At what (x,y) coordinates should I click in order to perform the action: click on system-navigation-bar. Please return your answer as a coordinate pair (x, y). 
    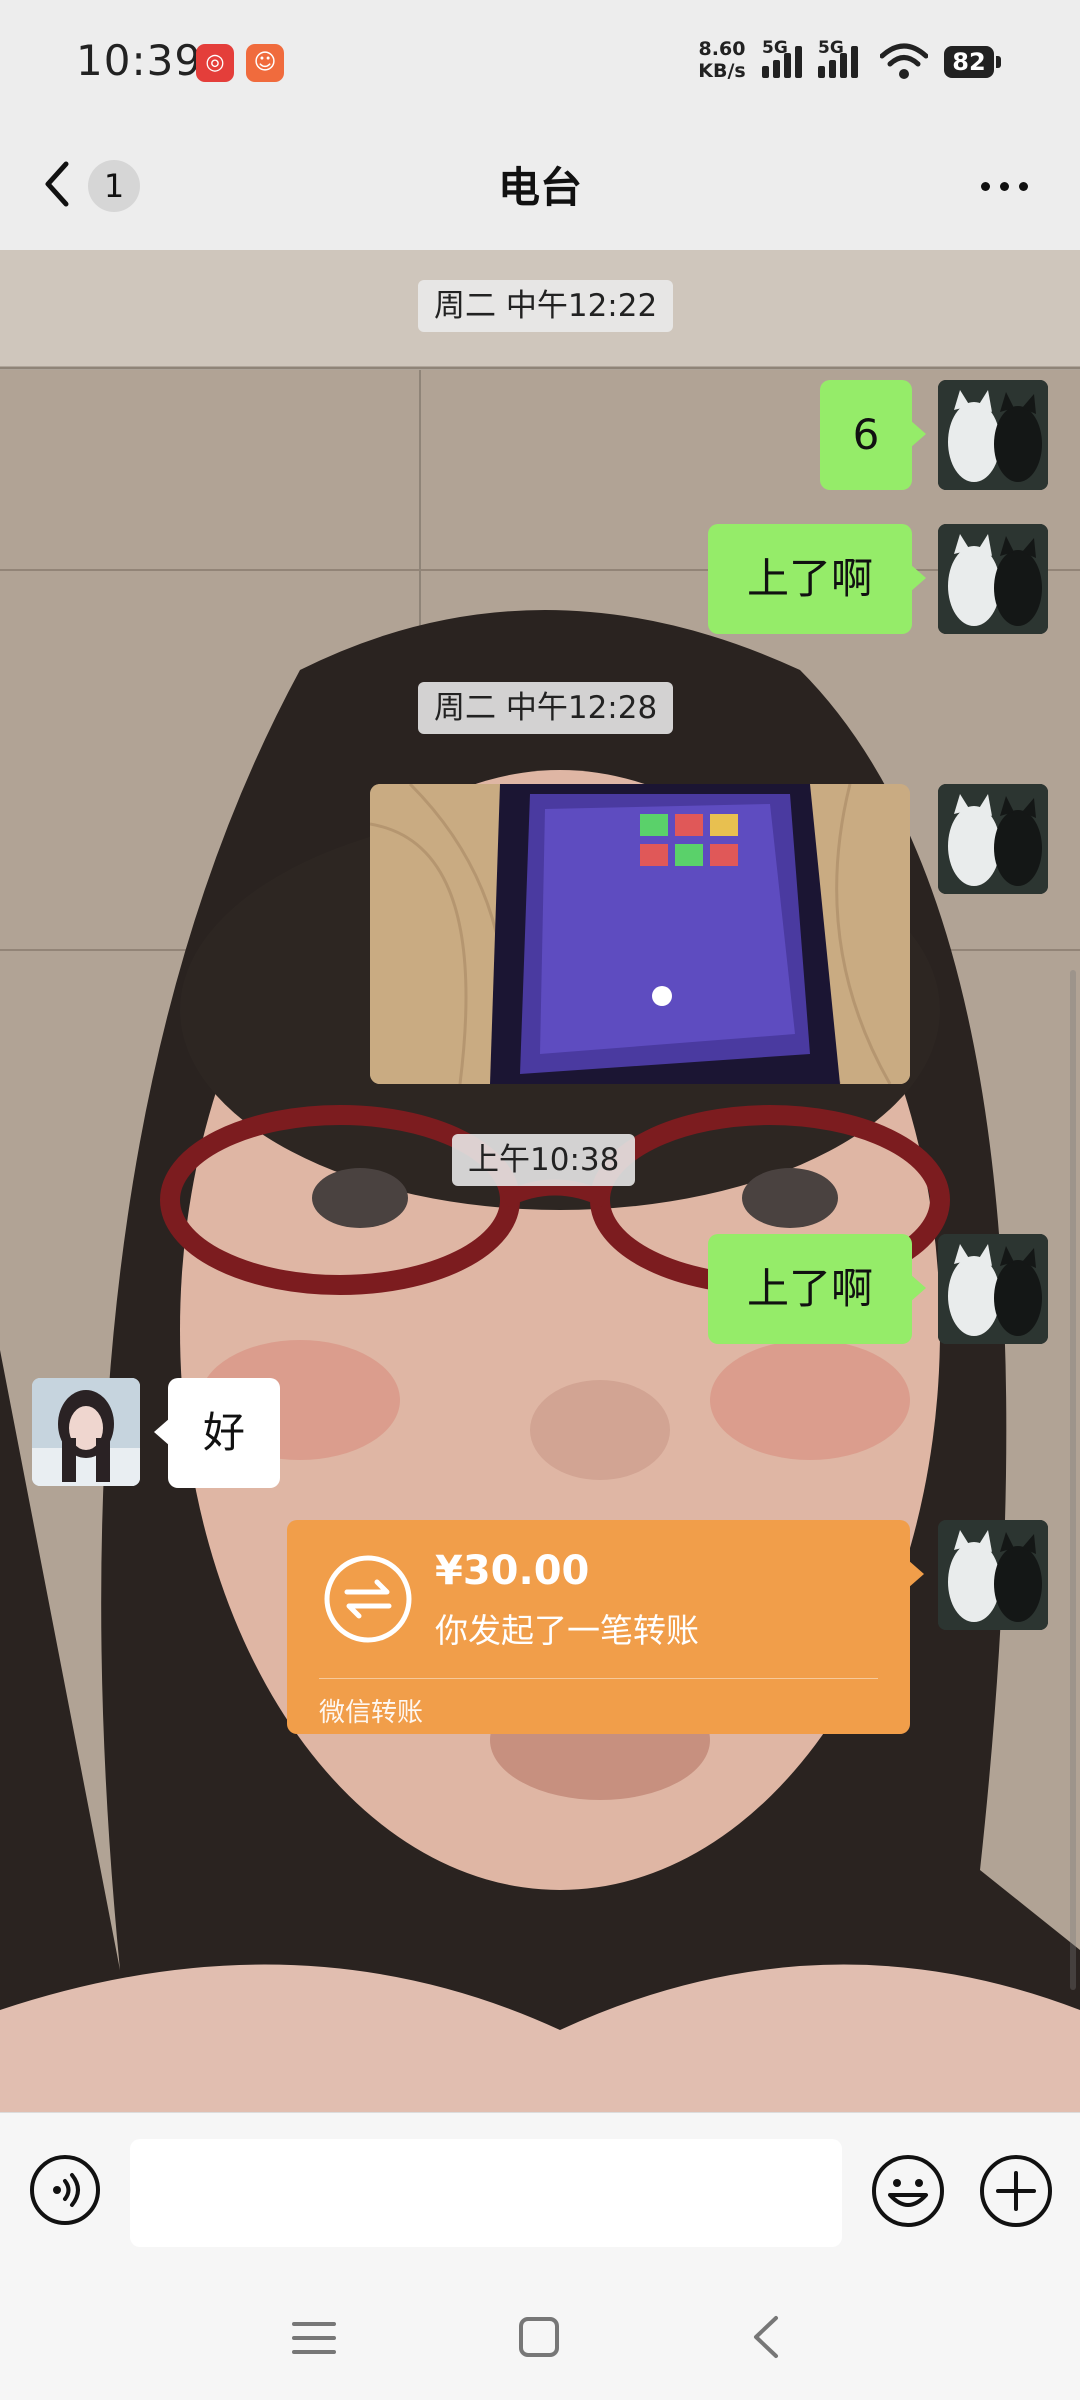
    Looking at the image, I should click on (540, 2336).